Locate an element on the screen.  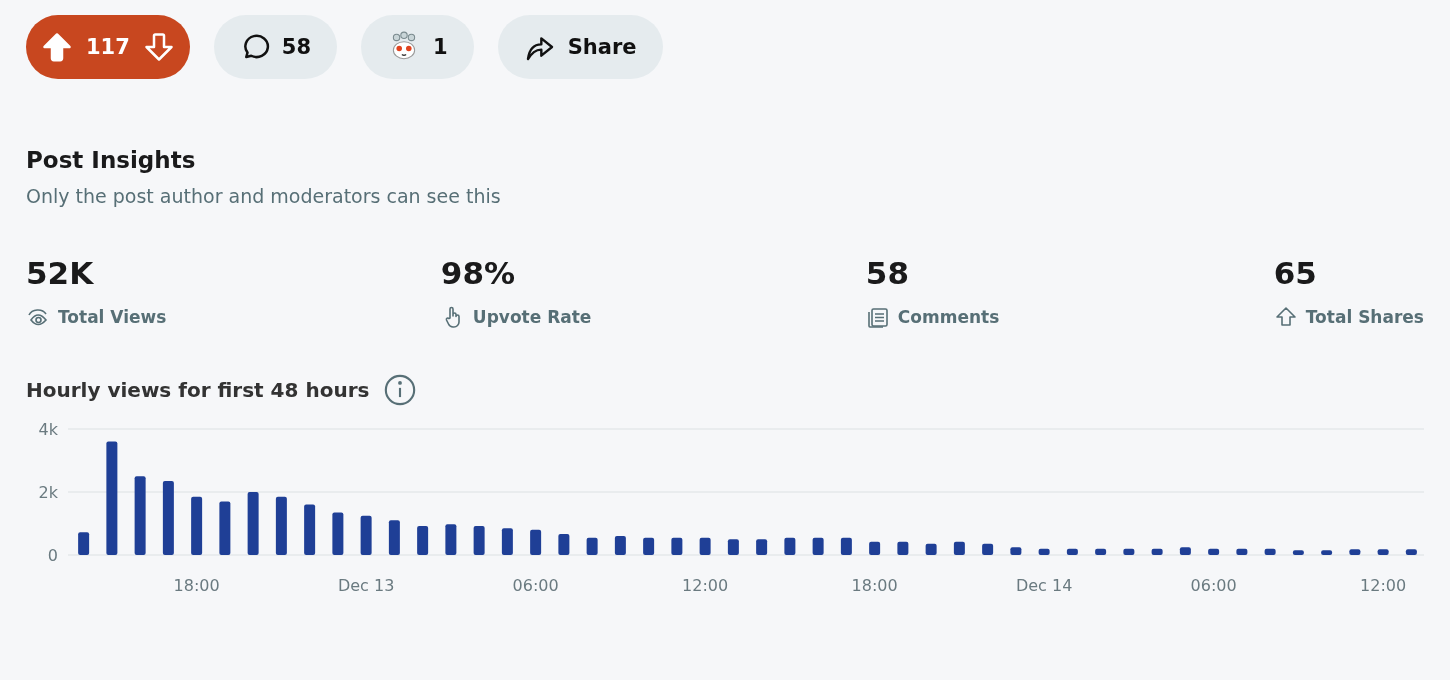
info-icon is located at coordinates (400, 390).